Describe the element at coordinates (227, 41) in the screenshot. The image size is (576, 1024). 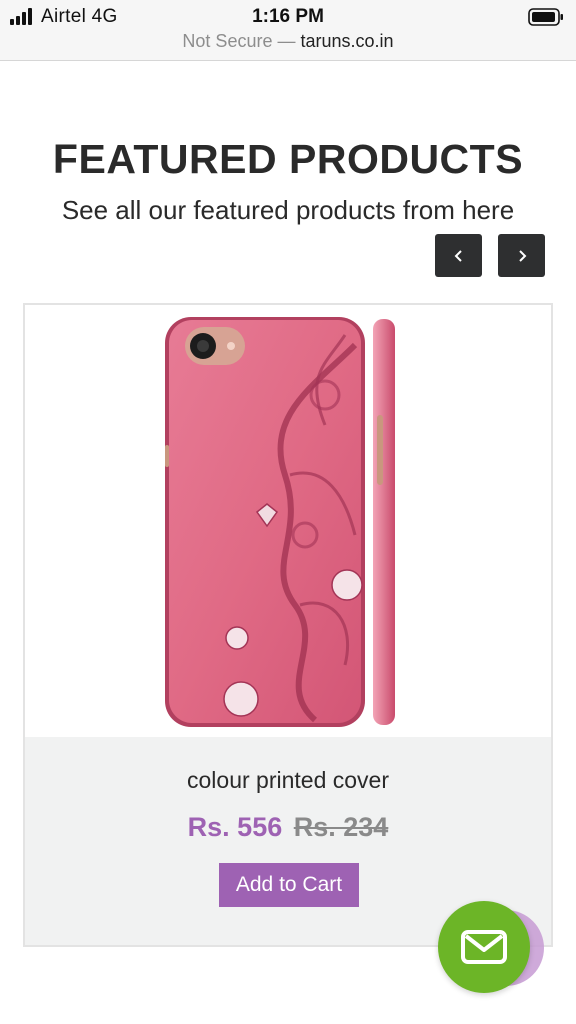
I see `security-label: Not Secure` at that location.